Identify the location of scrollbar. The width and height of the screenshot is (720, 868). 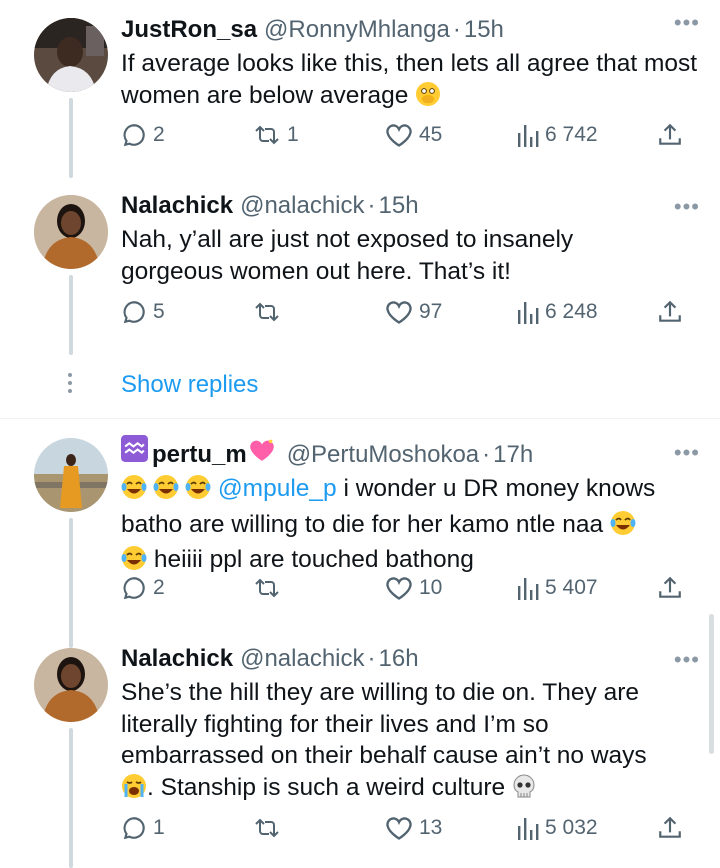
(711, 684).